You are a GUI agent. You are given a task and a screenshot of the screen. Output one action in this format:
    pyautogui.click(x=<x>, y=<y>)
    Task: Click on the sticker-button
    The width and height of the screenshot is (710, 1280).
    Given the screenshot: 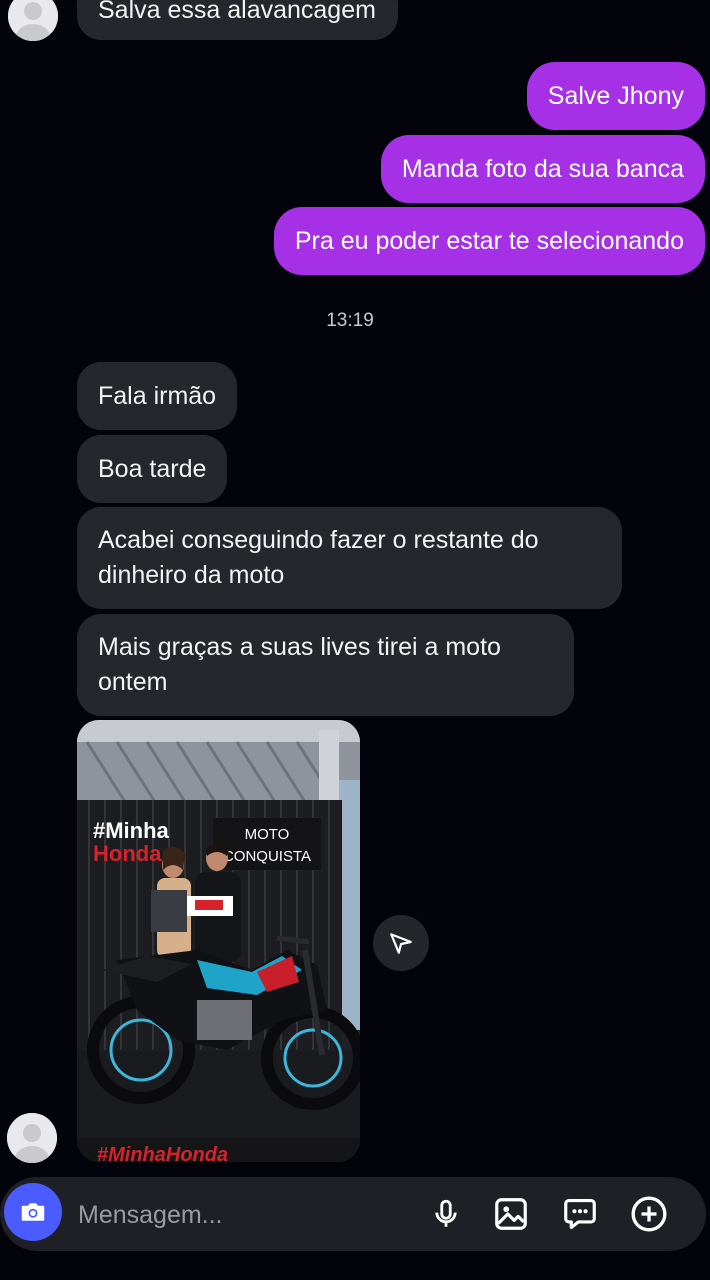 What is the action you would take?
    pyautogui.click(x=580, y=1214)
    